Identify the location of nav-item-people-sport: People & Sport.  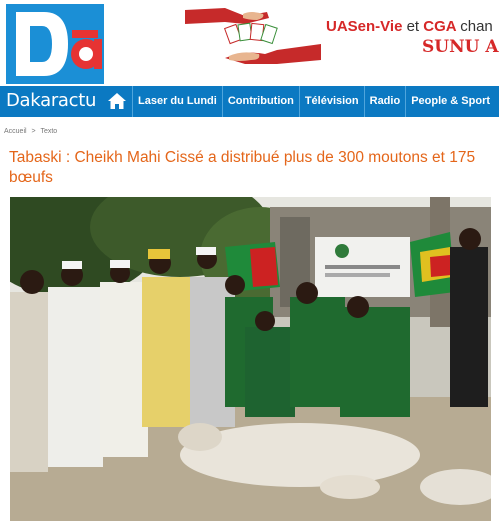
(450, 101).